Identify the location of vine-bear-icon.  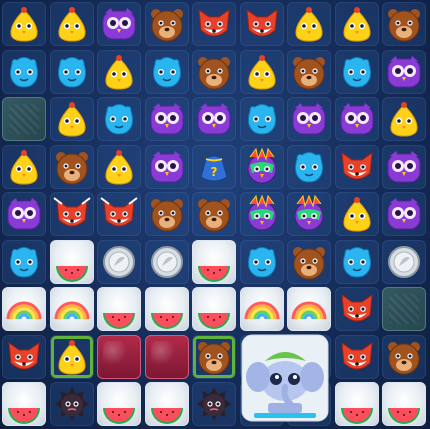
(214, 357).